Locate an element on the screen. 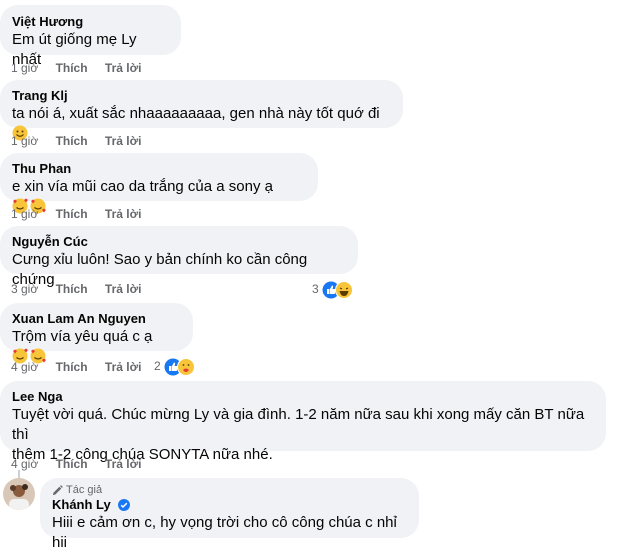 The width and height of the screenshot is (622, 553). like-care-reaction-icon is located at coordinates (180, 366).